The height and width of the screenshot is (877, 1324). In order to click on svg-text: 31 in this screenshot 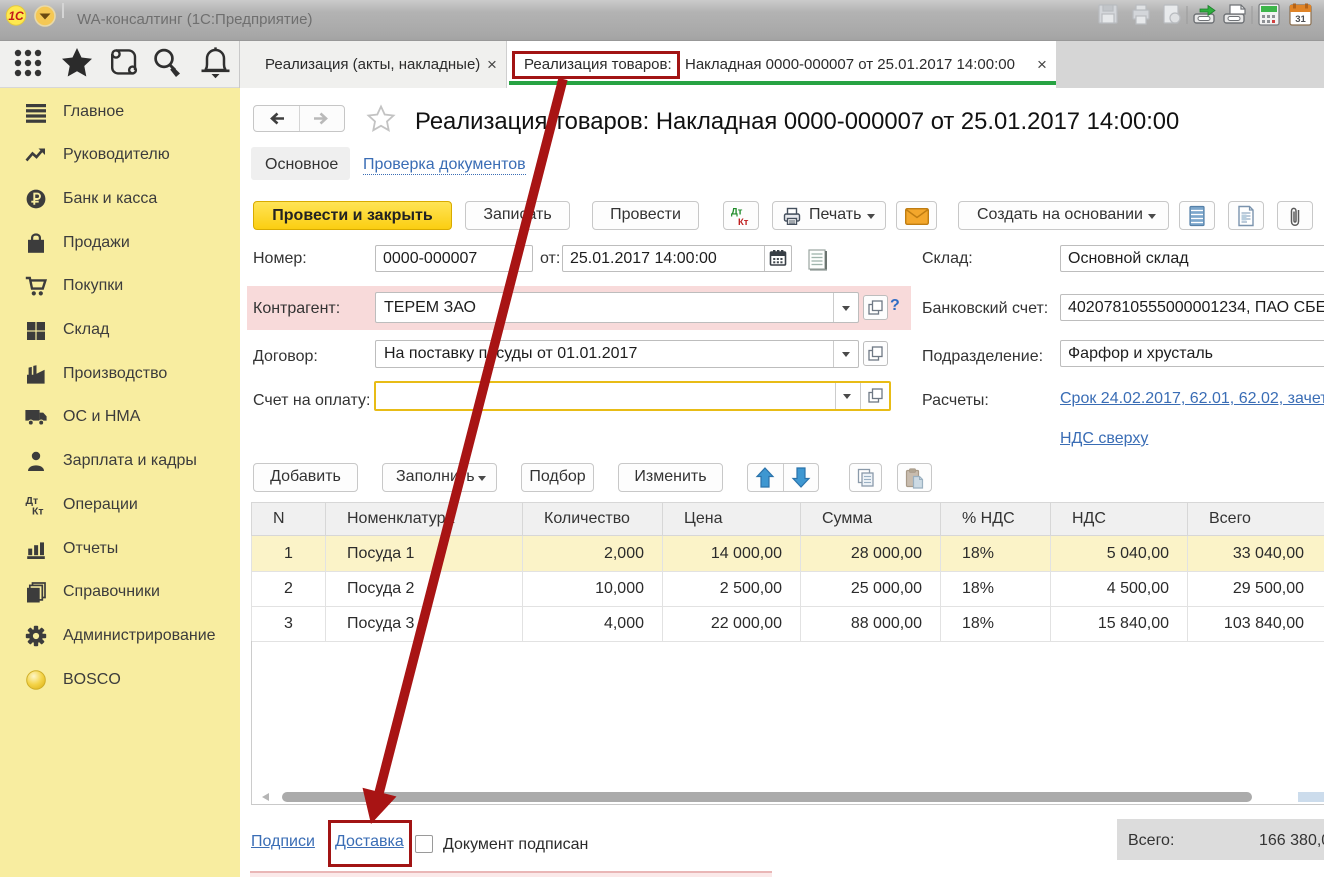, I will do `click(1300, 19)`.